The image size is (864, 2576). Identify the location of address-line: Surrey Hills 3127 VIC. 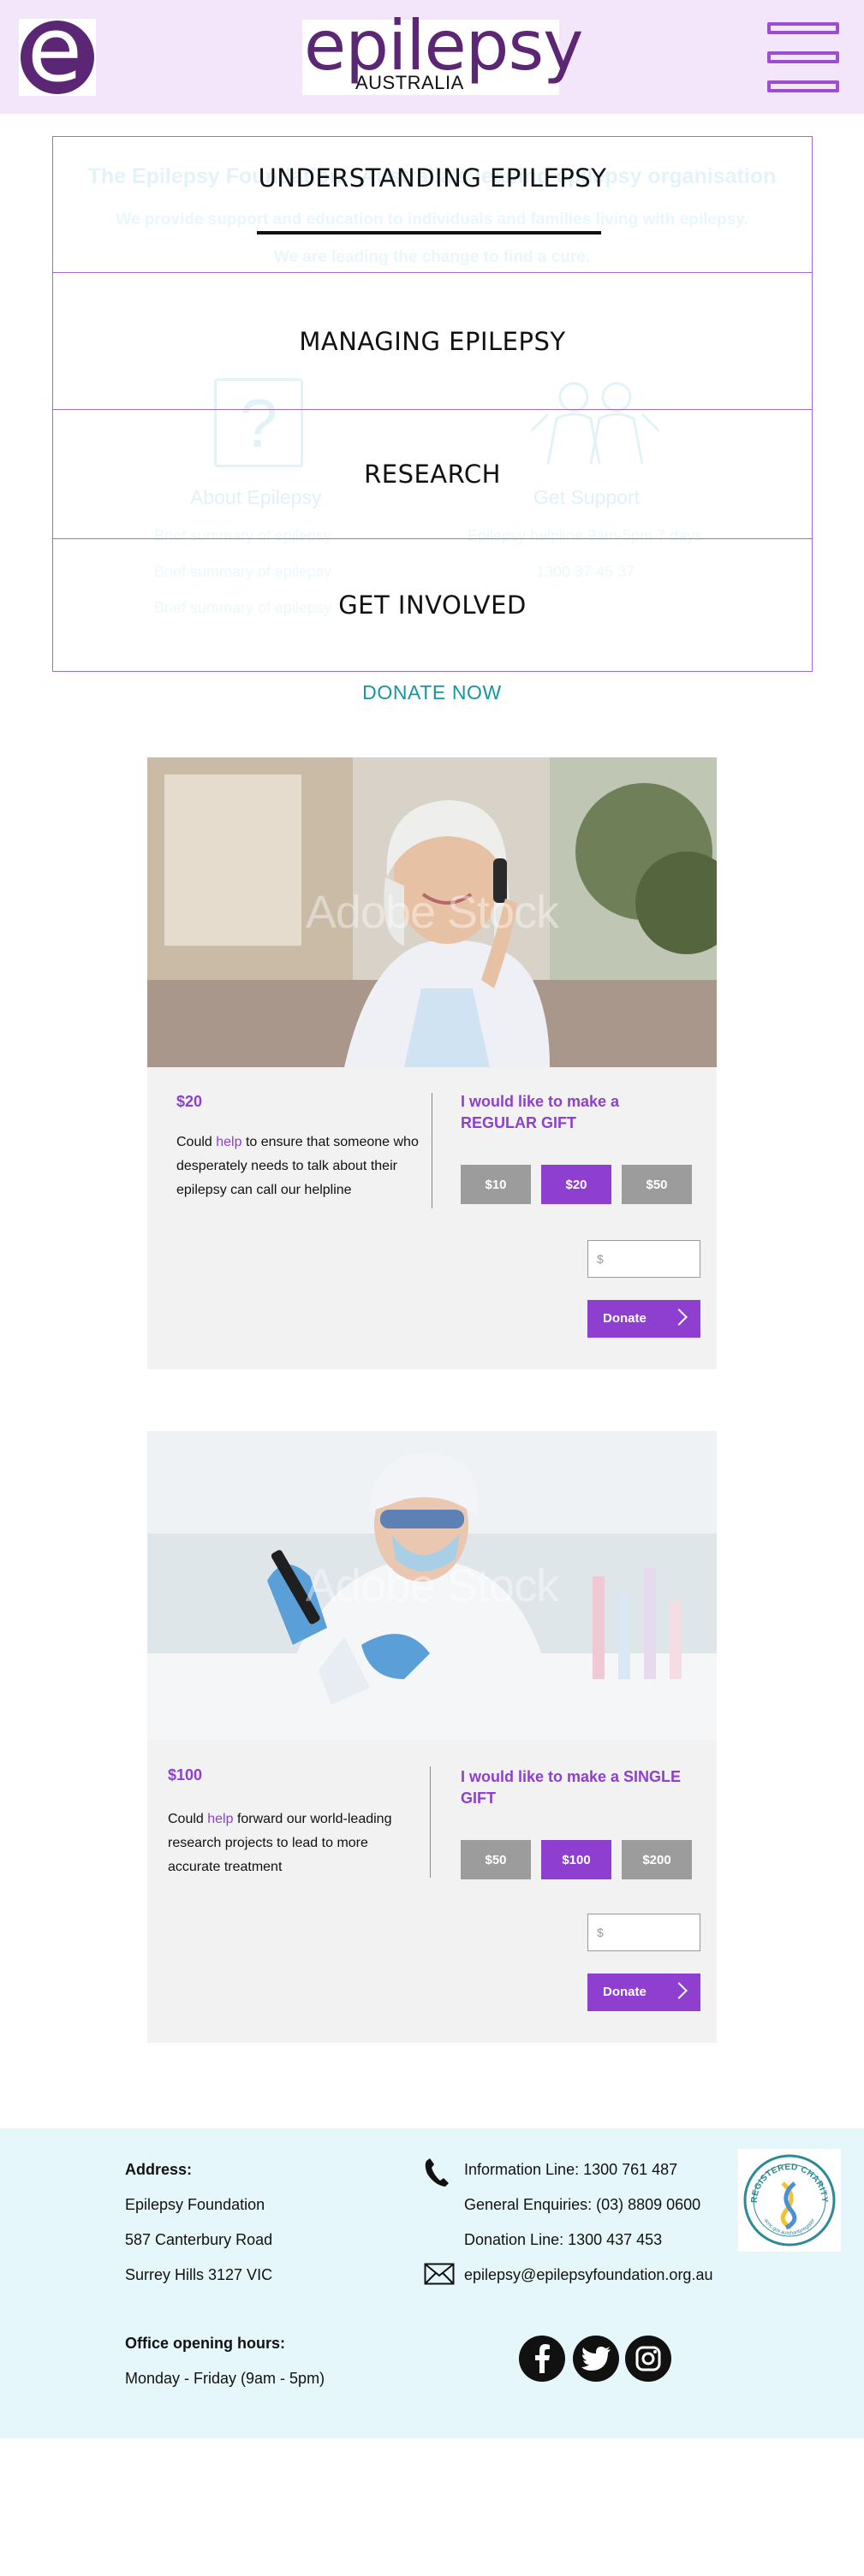
(199, 2274).